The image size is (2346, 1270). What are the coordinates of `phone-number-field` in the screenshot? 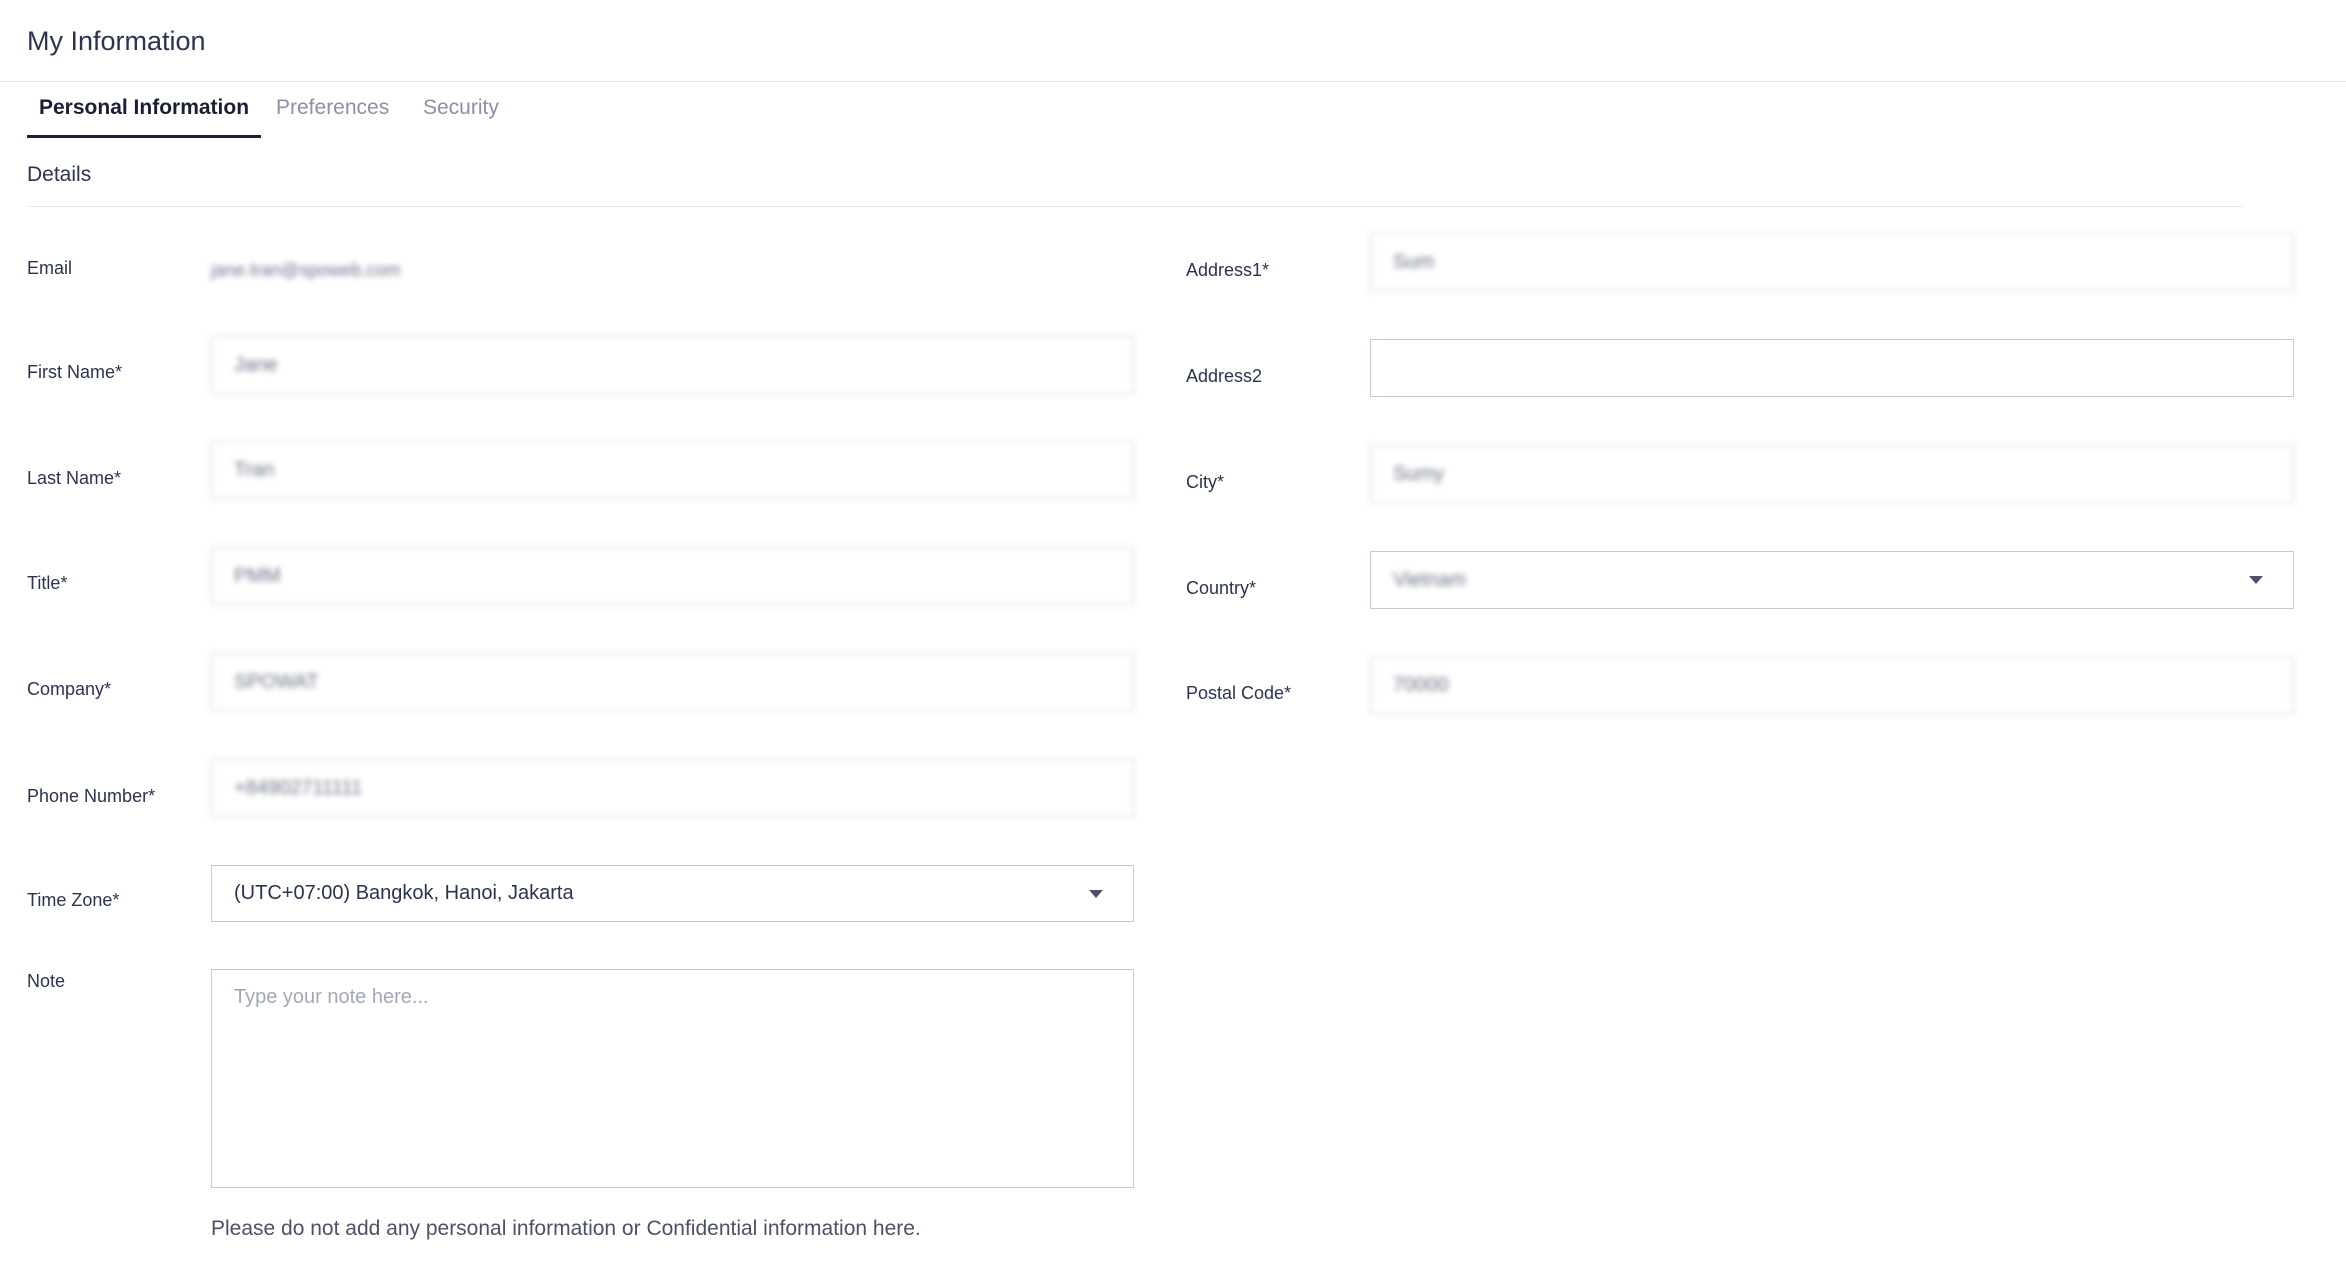 It's located at (672, 788).